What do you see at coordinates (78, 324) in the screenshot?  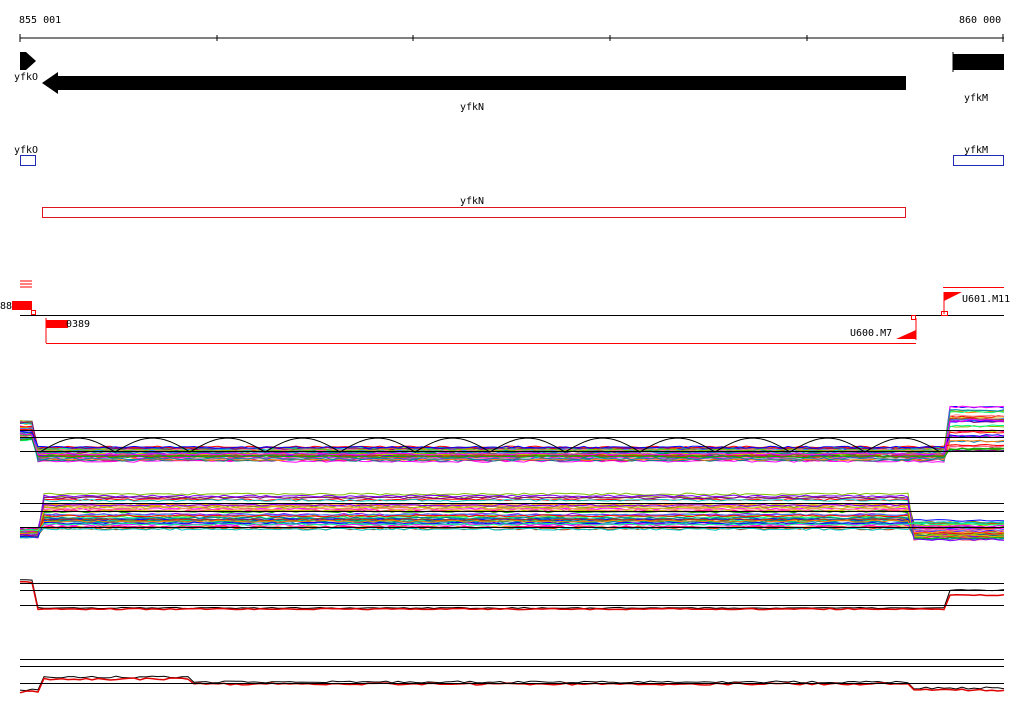 I see `feature-label-0389: 0389` at bounding box center [78, 324].